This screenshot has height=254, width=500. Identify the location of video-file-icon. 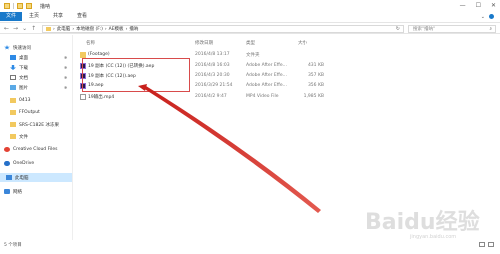
(83, 97).